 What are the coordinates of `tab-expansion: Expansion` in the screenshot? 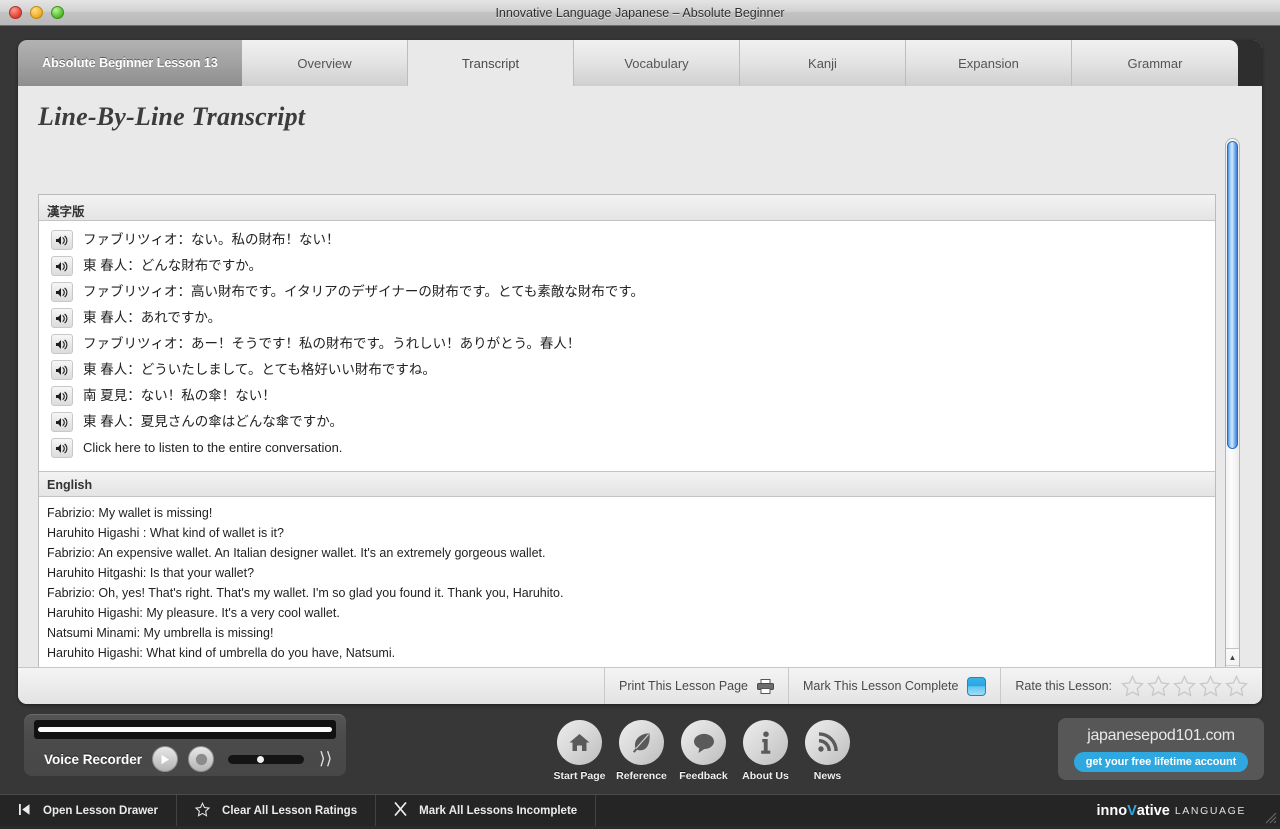 It's located at (989, 63).